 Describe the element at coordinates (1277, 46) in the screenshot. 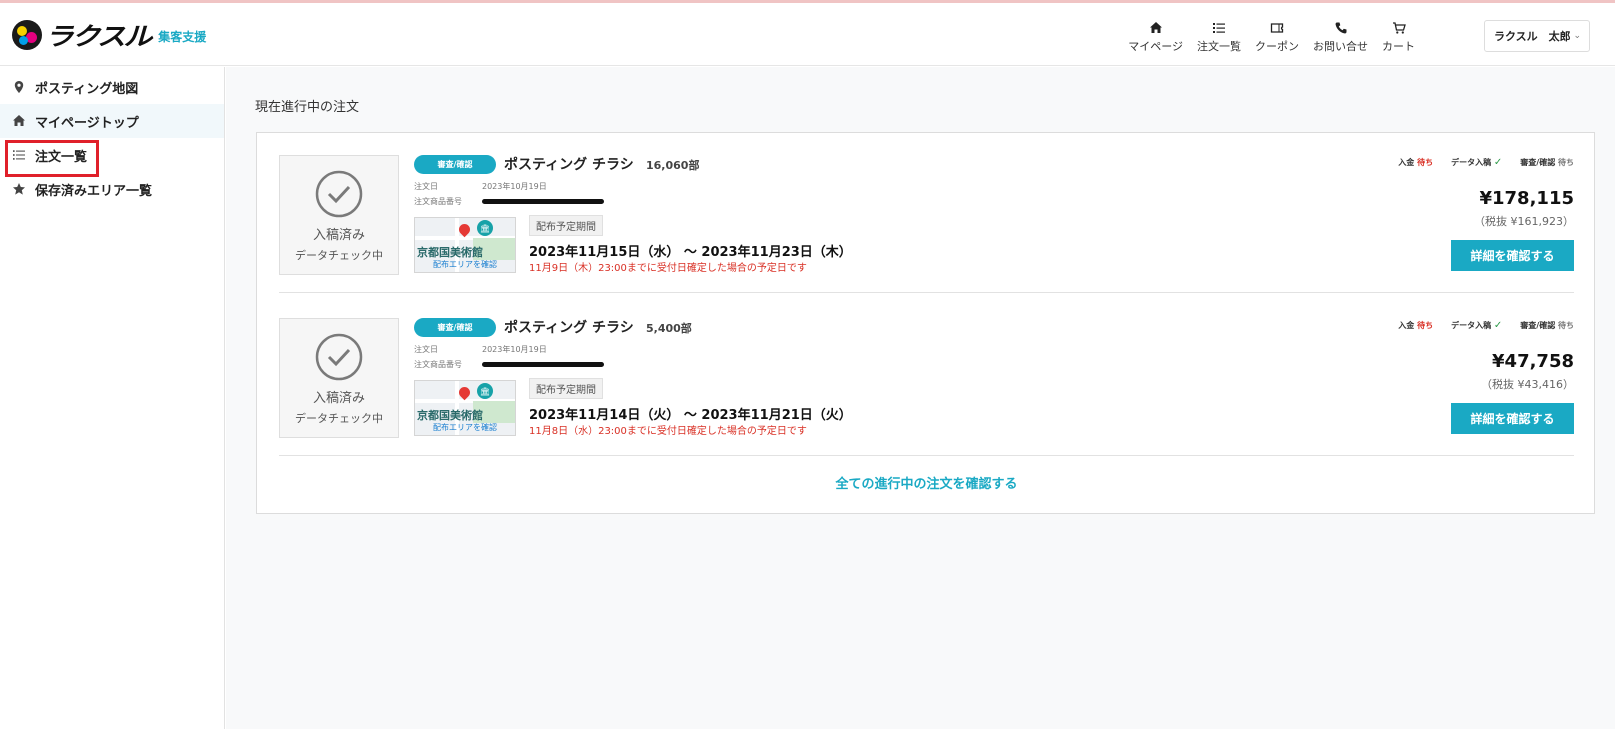

I see `nav-coupon-label: クーポン` at that location.